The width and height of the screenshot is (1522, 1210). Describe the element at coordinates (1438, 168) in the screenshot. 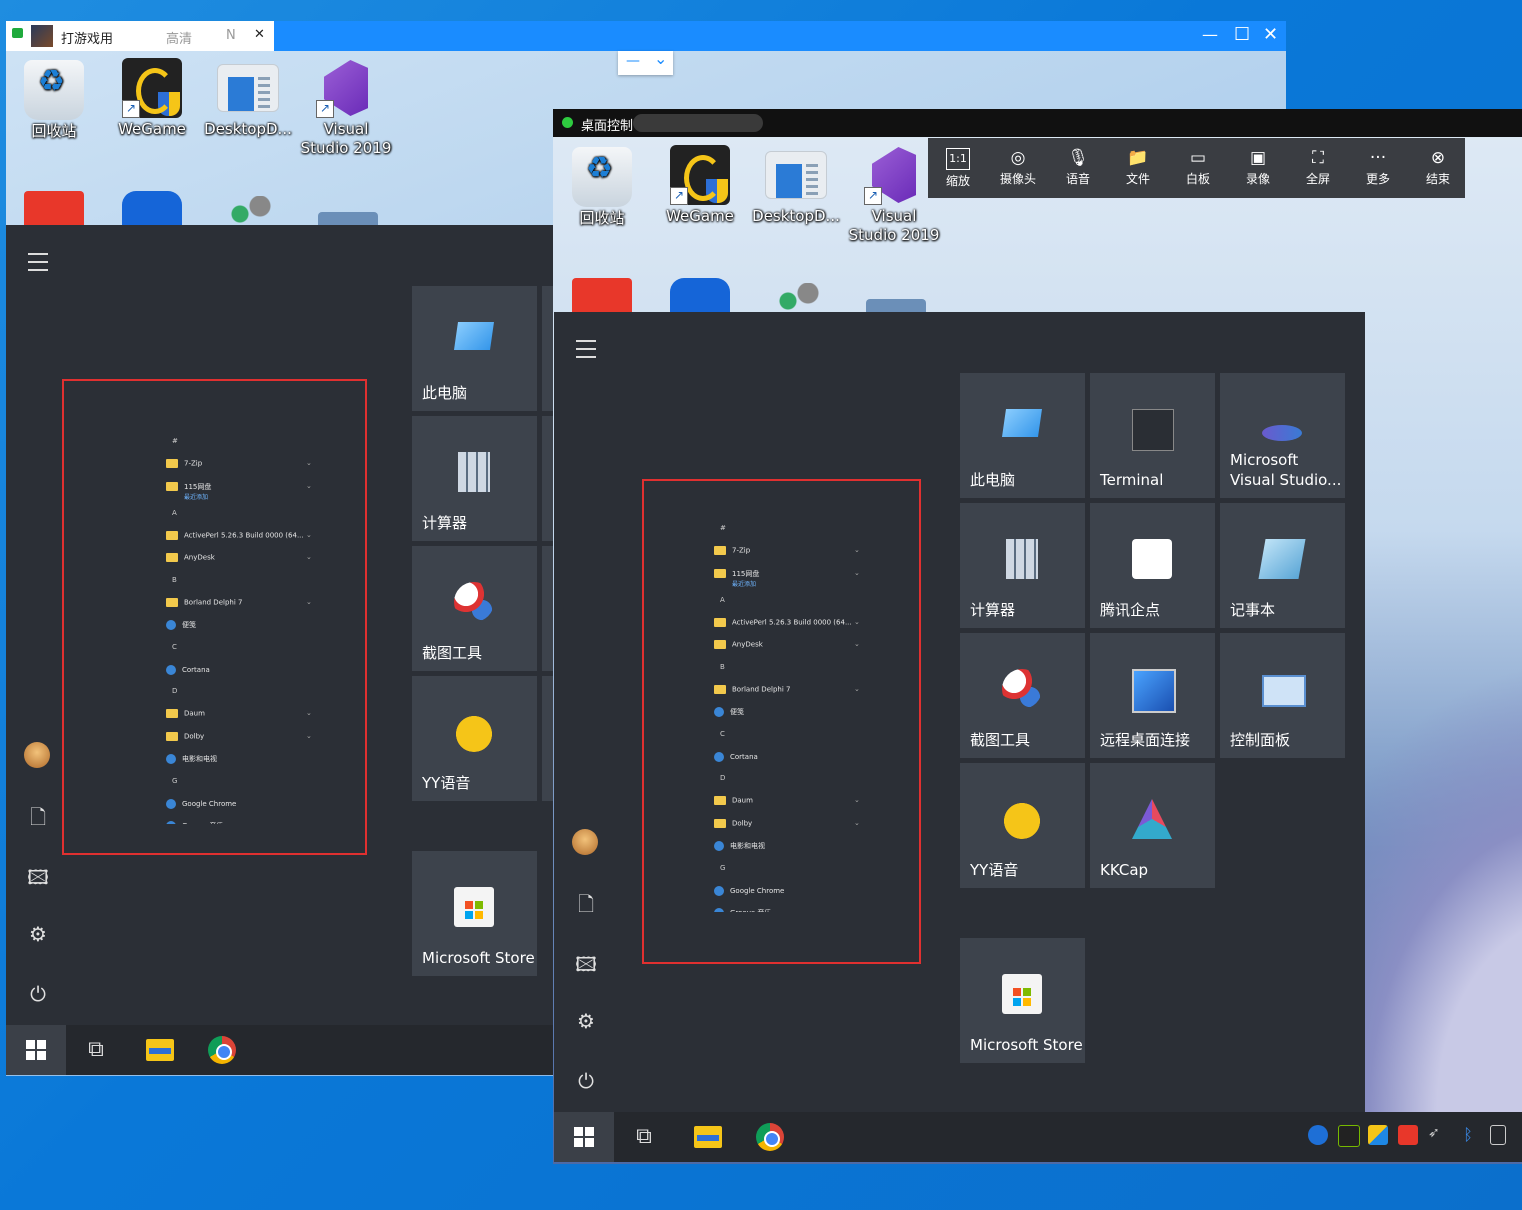

I see `toolbar-button-8: ⊗ 结束` at that location.